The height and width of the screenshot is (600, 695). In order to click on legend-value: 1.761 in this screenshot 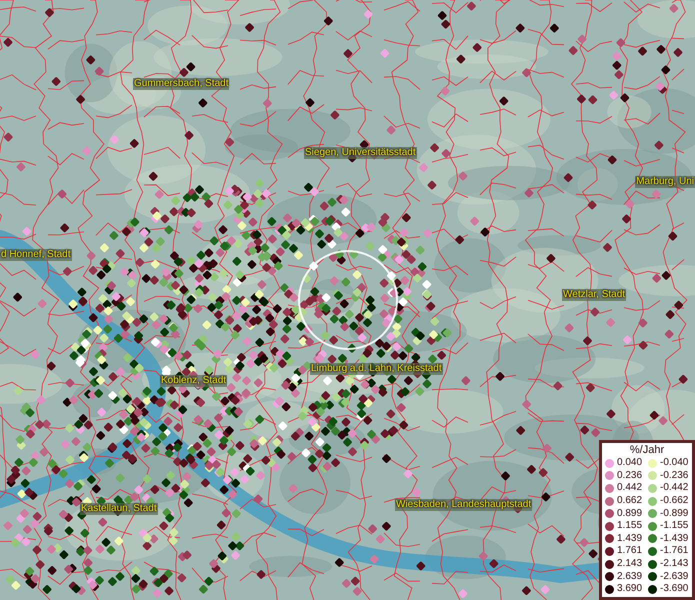, I will do `click(629, 551)`.